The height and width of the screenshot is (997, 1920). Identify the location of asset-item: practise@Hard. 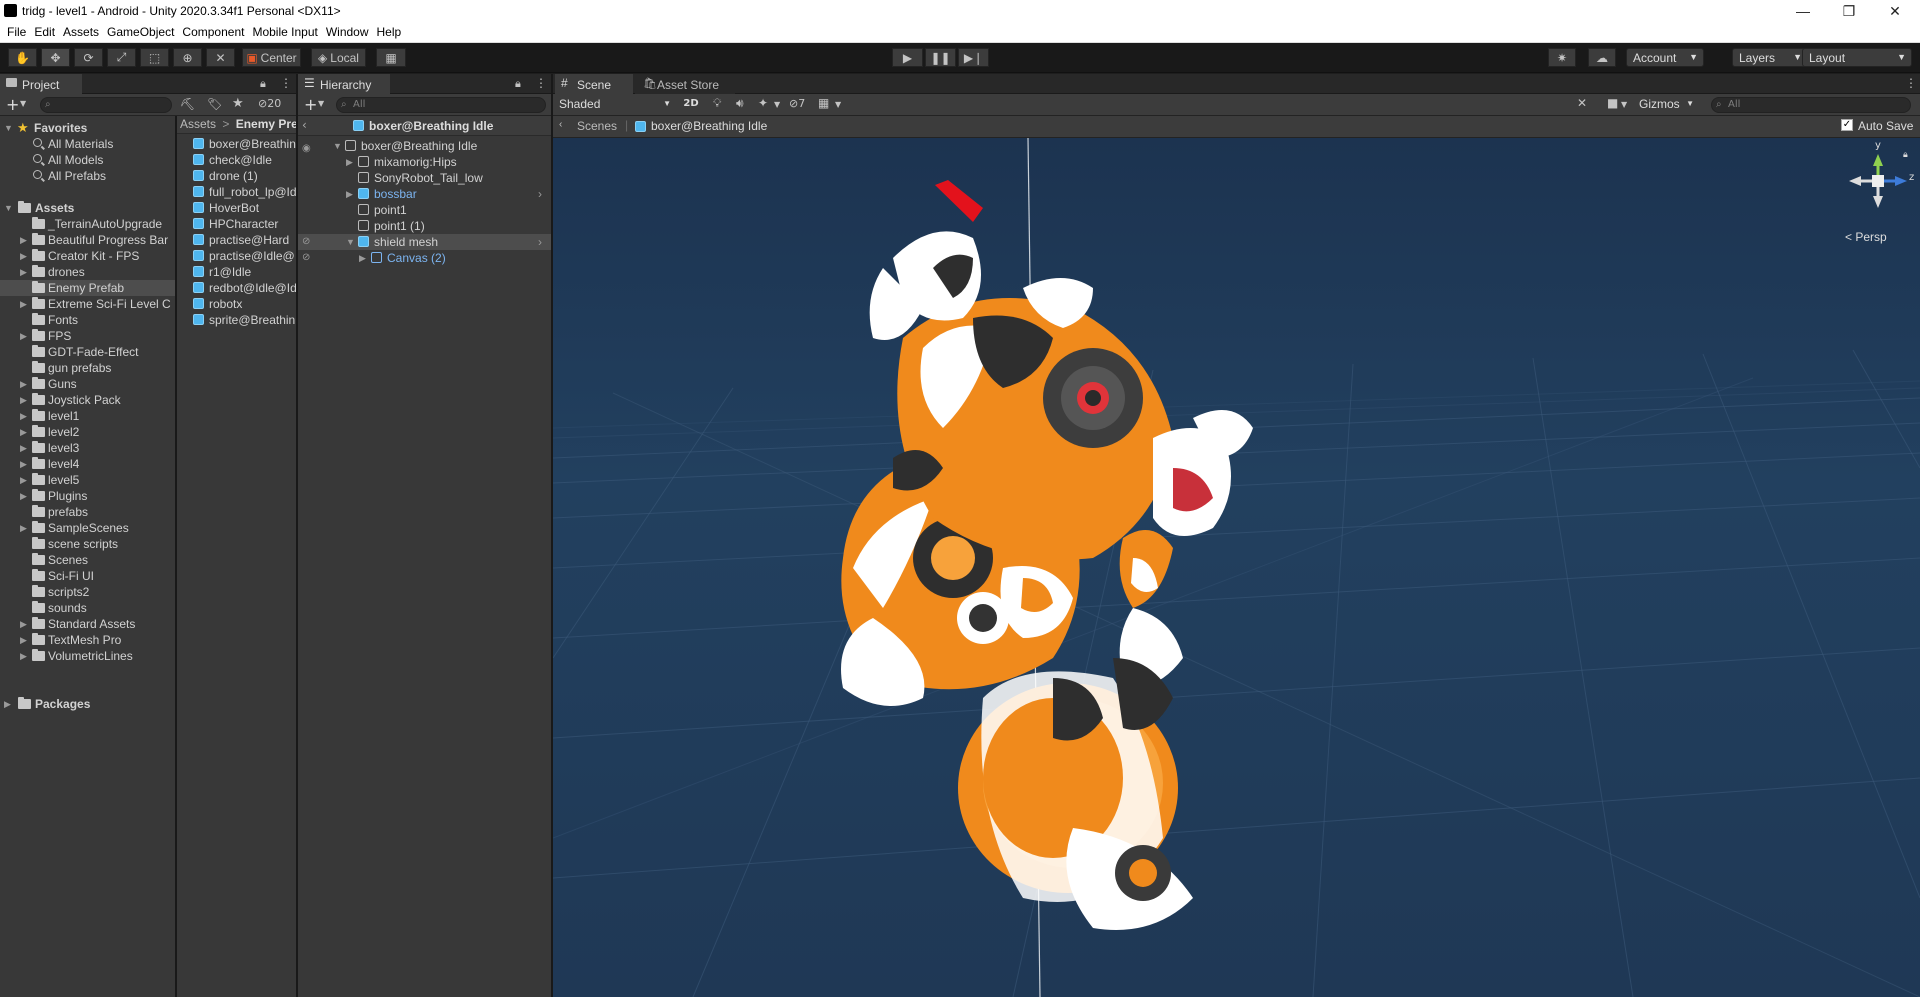
(236, 240).